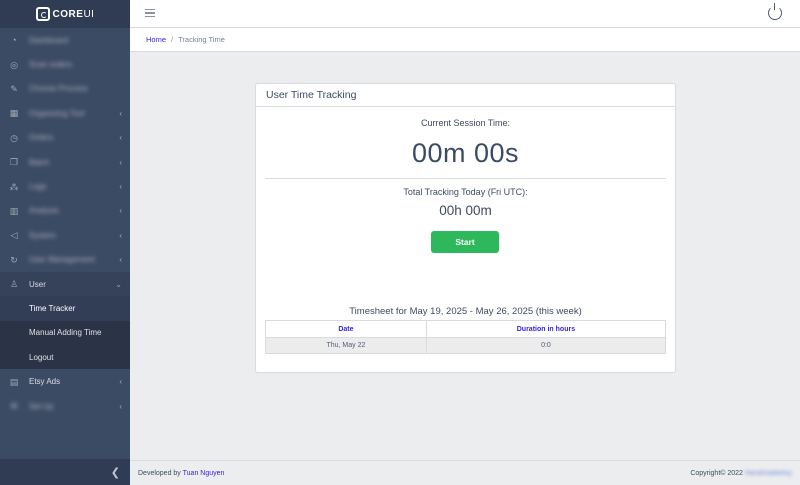 This screenshot has height=485, width=800. What do you see at coordinates (58, 89) in the screenshot?
I see `sidebar-item-label: Choose Process` at bounding box center [58, 89].